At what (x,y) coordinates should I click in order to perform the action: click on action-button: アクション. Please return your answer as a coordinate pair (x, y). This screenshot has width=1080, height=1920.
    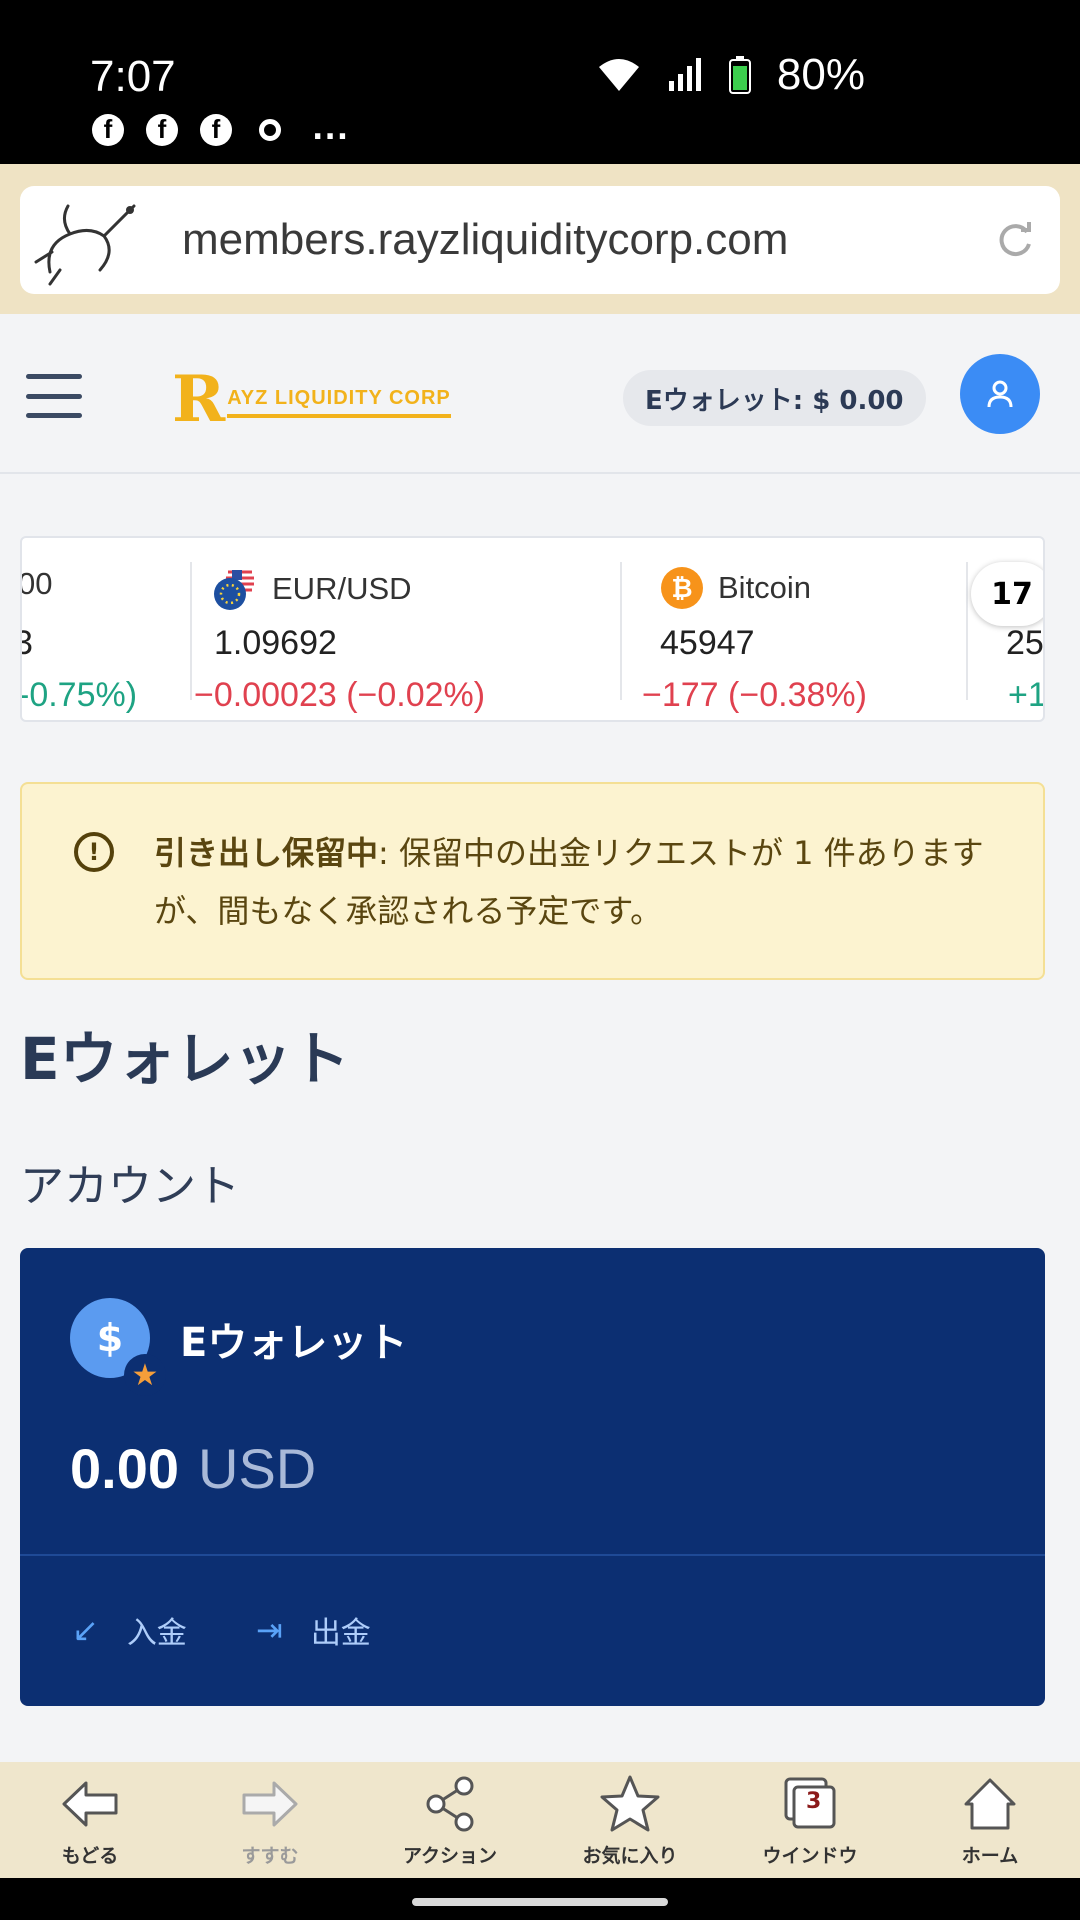
    Looking at the image, I should click on (450, 1820).